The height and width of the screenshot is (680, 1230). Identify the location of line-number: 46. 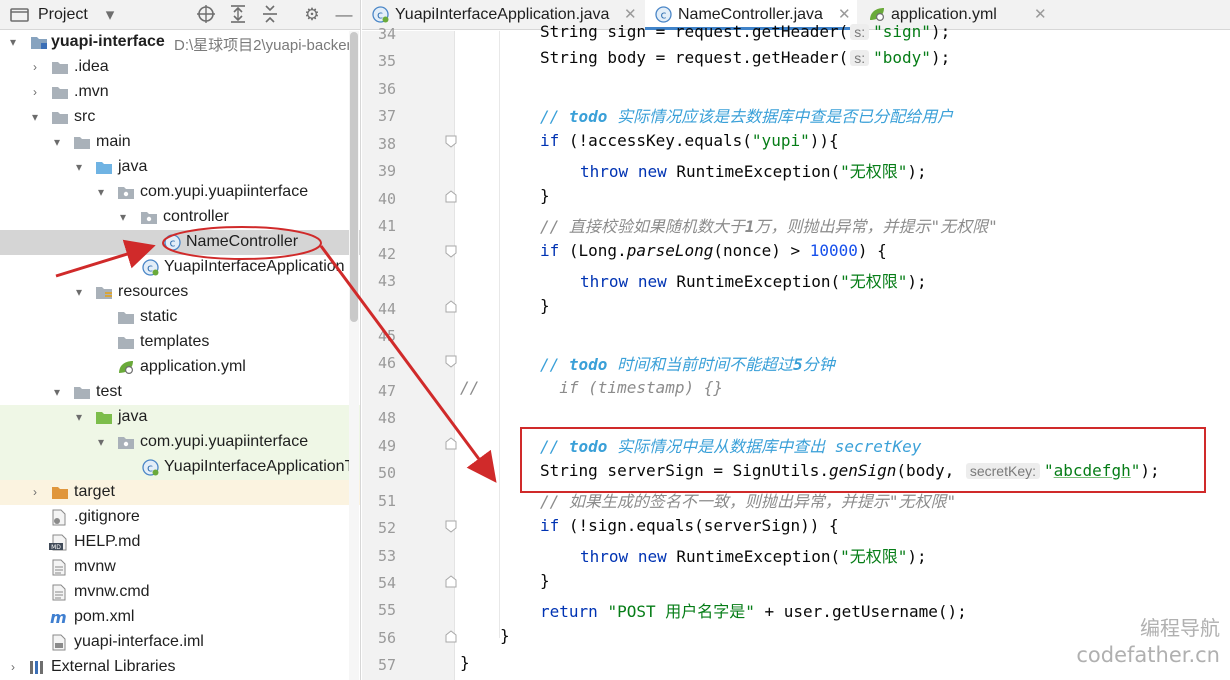
(383, 363).